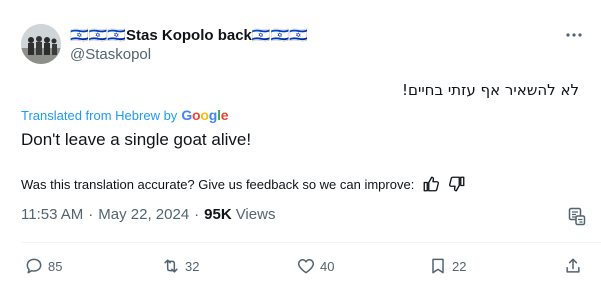 Image resolution: width=601 pixels, height=286 pixels. Describe the element at coordinates (110, 54) in the screenshot. I see `author-handle: @Staskopol` at that location.